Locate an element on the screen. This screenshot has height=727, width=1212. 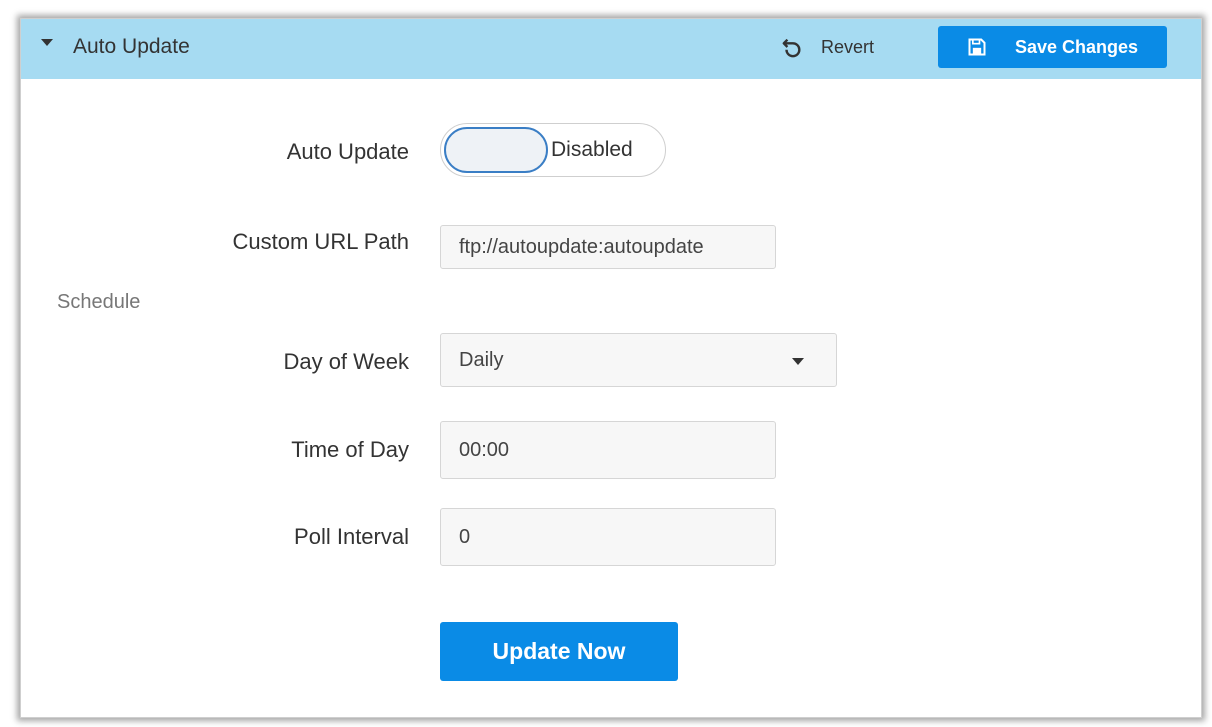
panel-header: Auto Update Revert Save Changes is located at coordinates (611, 49).